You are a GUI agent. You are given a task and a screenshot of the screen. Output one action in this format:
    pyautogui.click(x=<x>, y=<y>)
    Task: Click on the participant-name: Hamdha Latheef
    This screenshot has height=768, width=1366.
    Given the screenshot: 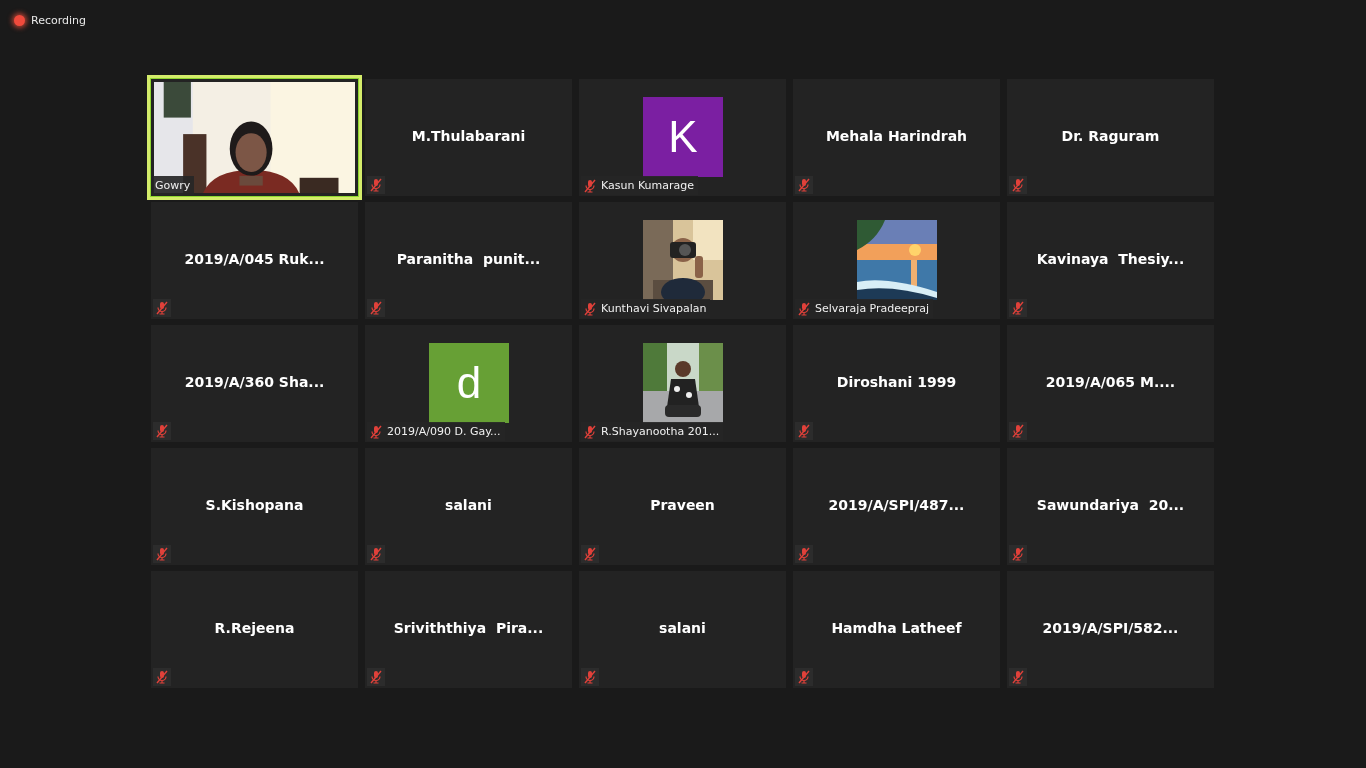 What is the action you would take?
    pyautogui.click(x=896, y=628)
    